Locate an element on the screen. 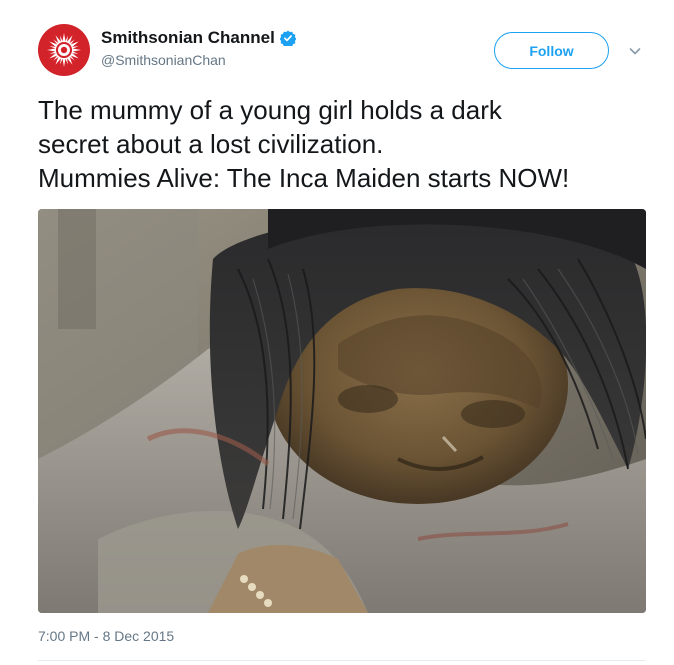 The height and width of the screenshot is (665, 674). verified-badge-icon is located at coordinates (287, 38).